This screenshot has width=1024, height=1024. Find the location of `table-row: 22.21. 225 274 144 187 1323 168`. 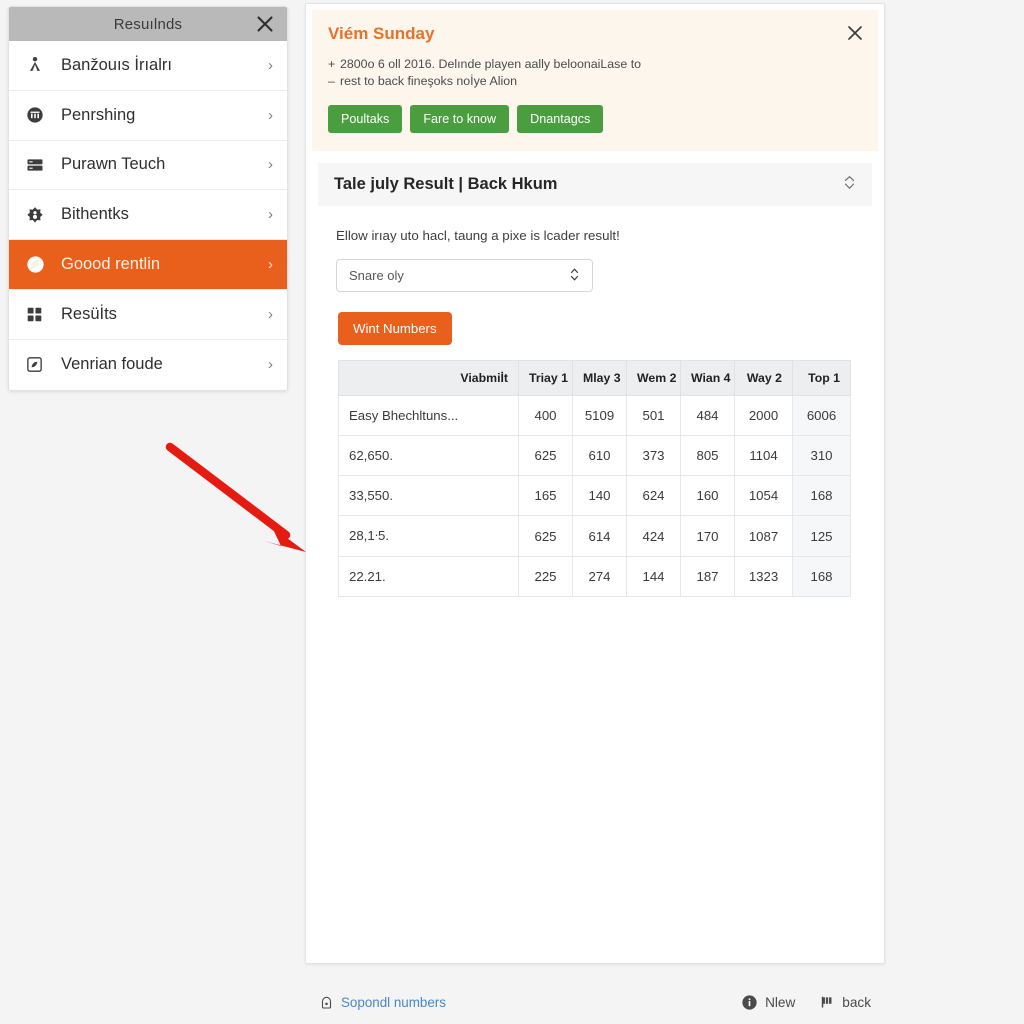

table-row: 22.21. 225 274 144 187 1323 168 is located at coordinates (594, 576).